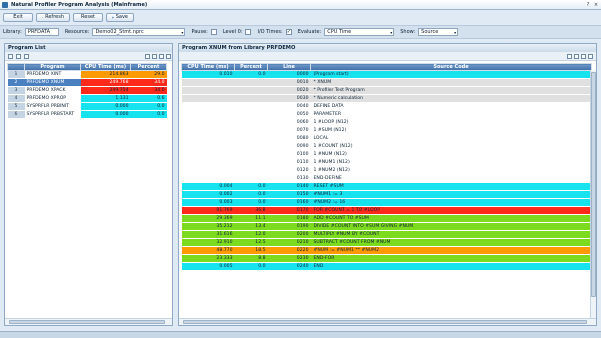 This screenshot has width=601, height=338. Describe the element at coordinates (289, 202) in the screenshot. I see `line-number: 0160` at that location.